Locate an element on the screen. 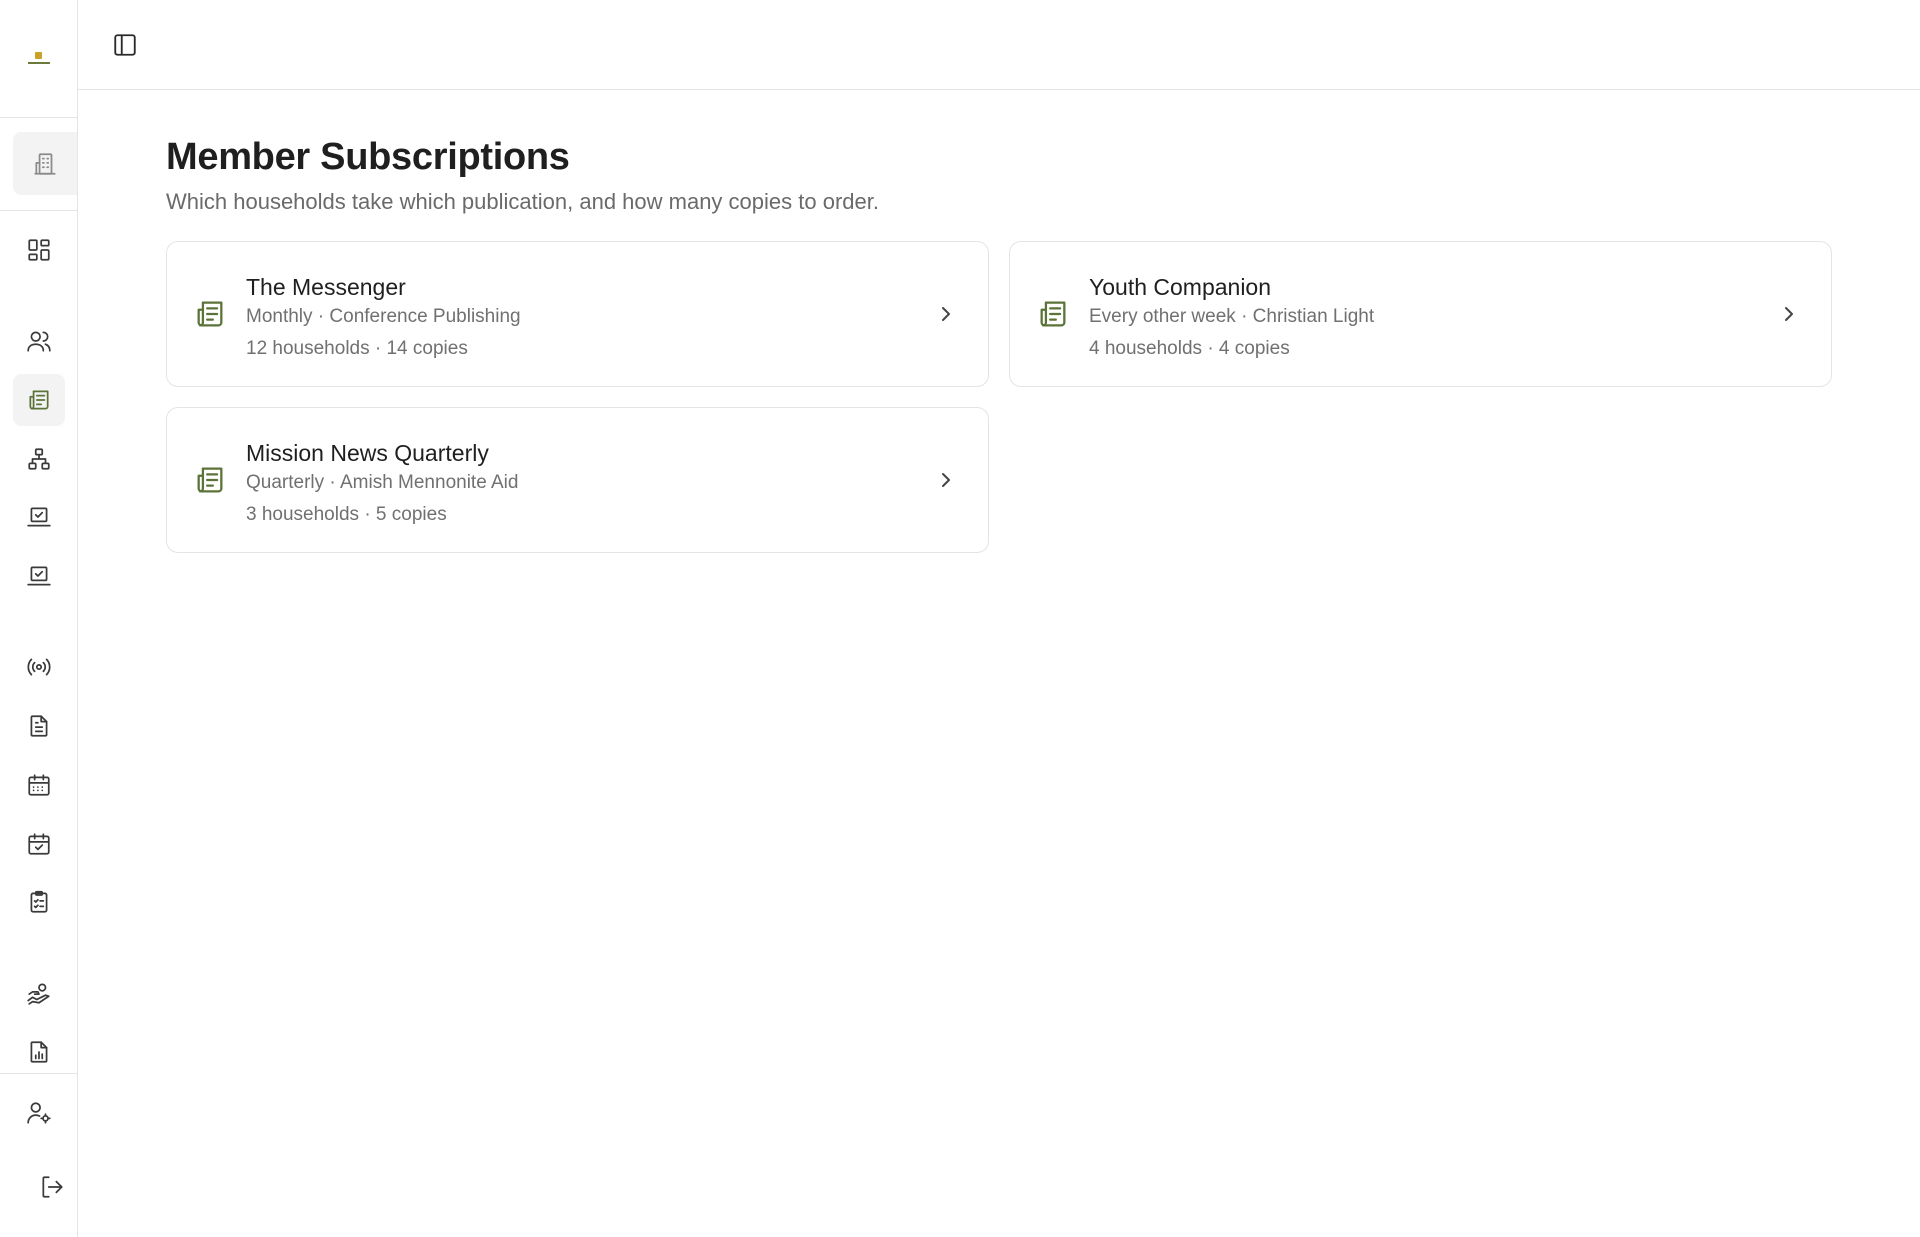 This screenshot has width=1920, height=1237. hierarchy-icon is located at coordinates (39, 459).